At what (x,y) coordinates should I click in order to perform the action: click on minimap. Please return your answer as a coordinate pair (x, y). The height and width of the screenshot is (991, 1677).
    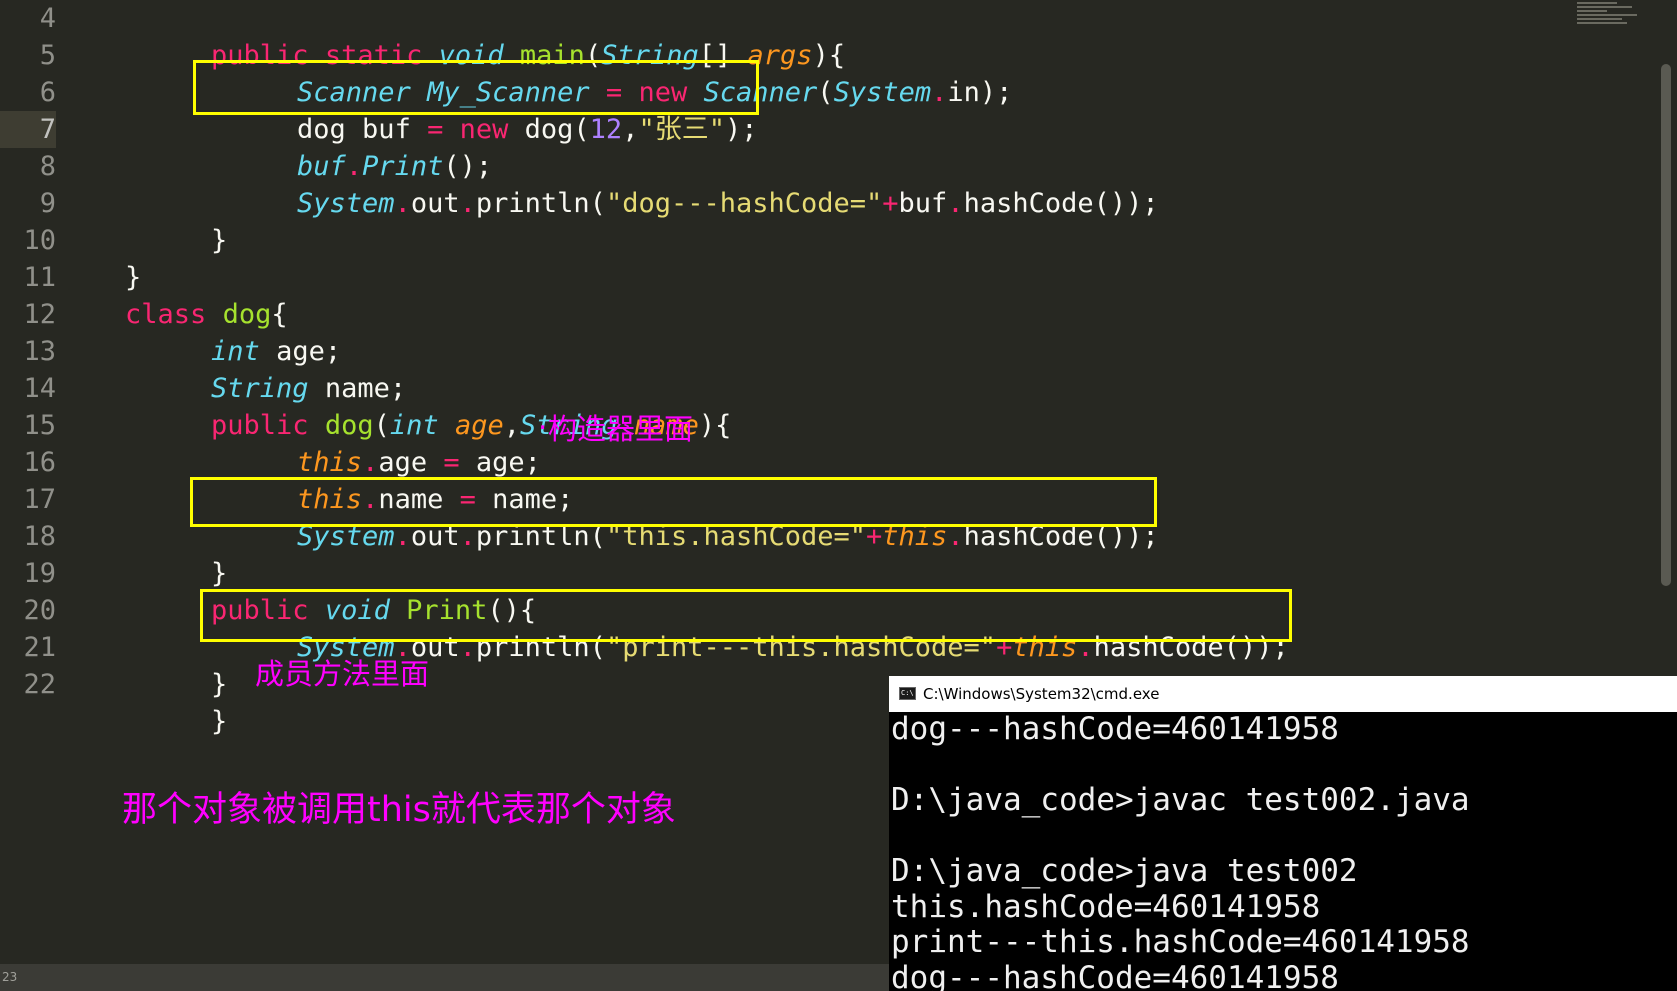
    Looking at the image, I should click on (1612, 25).